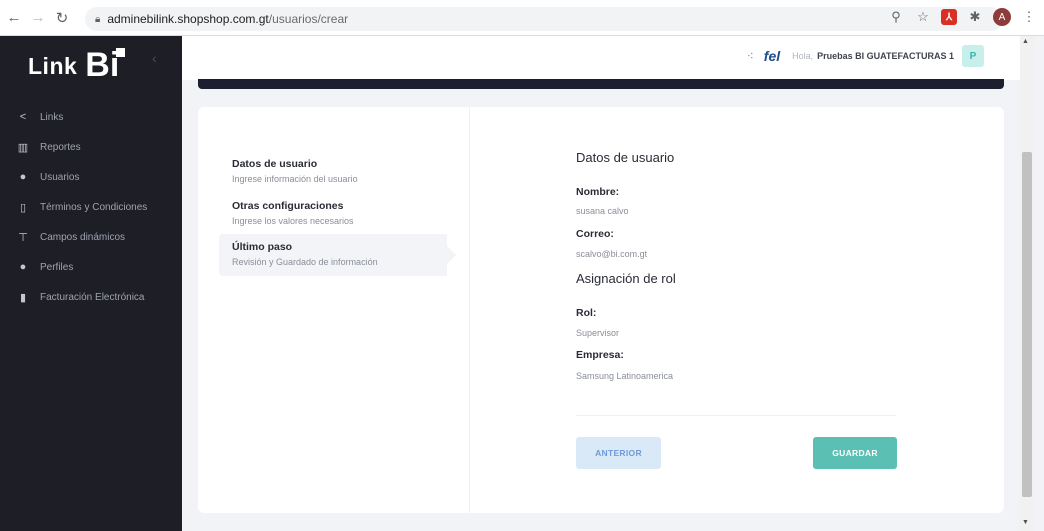 The height and width of the screenshot is (531, 1044). Describe the element at coordinates (598, 333) in the screenshot. I see `rol-value: Supervisor` at that location.